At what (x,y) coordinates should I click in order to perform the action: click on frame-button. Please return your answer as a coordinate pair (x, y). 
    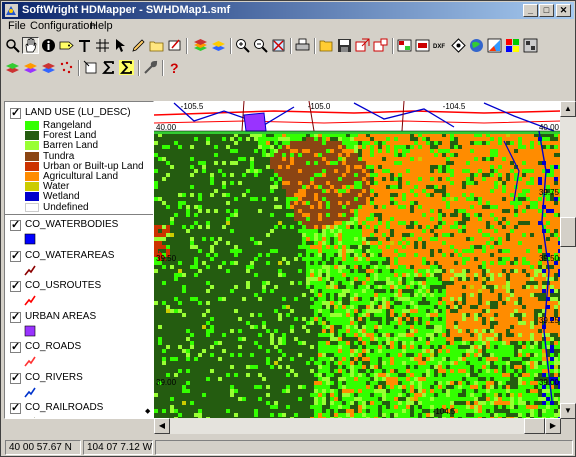
    Looking at the image, I should click on (90, 67).